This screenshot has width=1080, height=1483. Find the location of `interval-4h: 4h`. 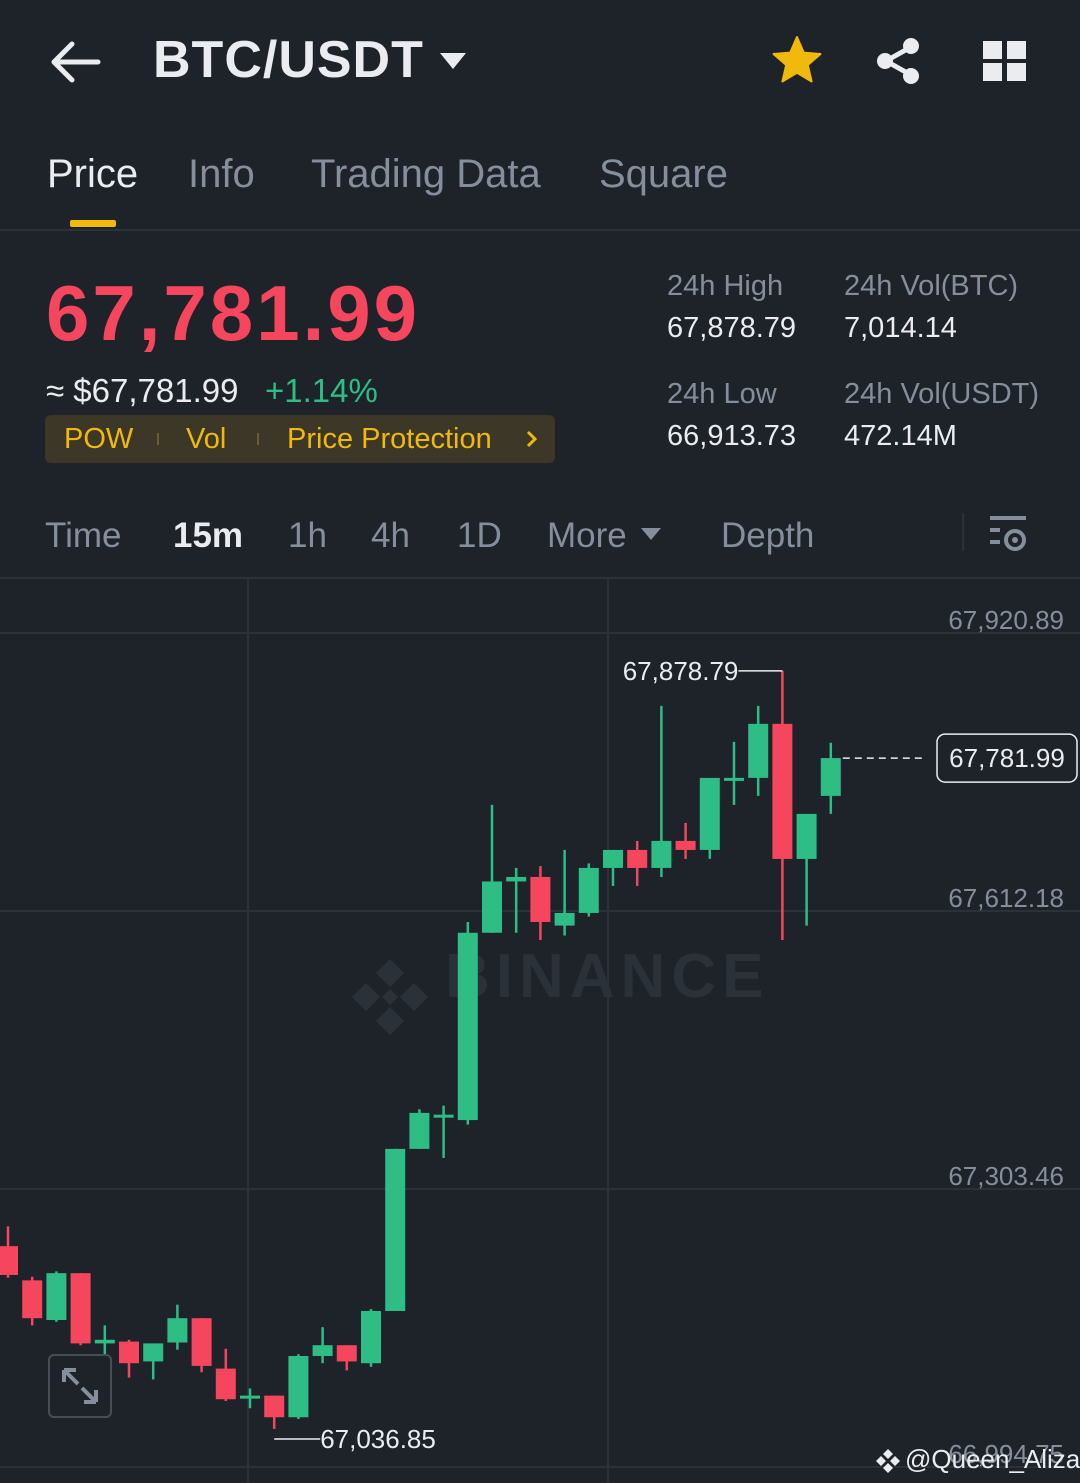

interval-4h: 4h is located at coordinates (390, 536).